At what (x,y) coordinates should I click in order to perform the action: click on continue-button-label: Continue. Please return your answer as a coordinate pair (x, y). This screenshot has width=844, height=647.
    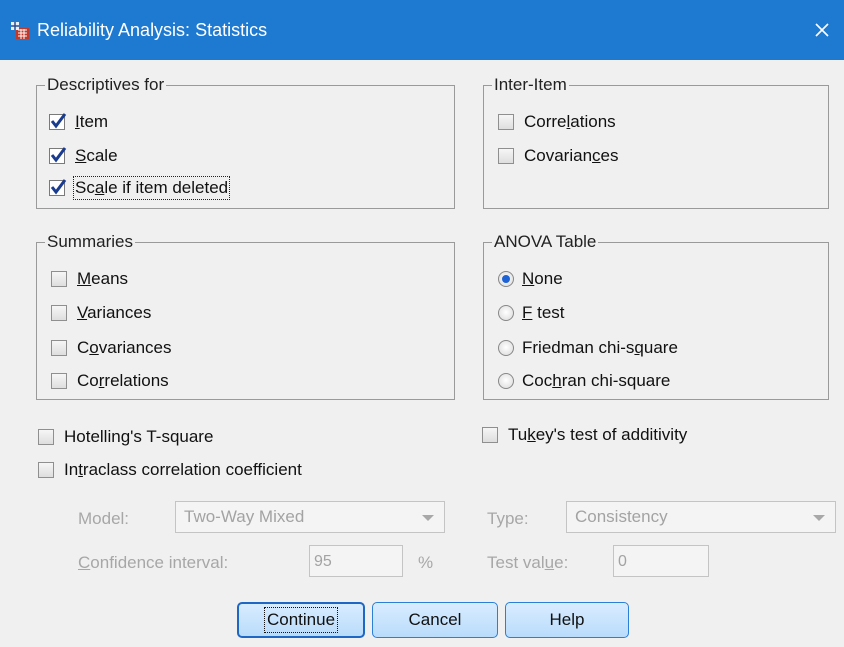
    Looking at the image, I should click on (301, 620).